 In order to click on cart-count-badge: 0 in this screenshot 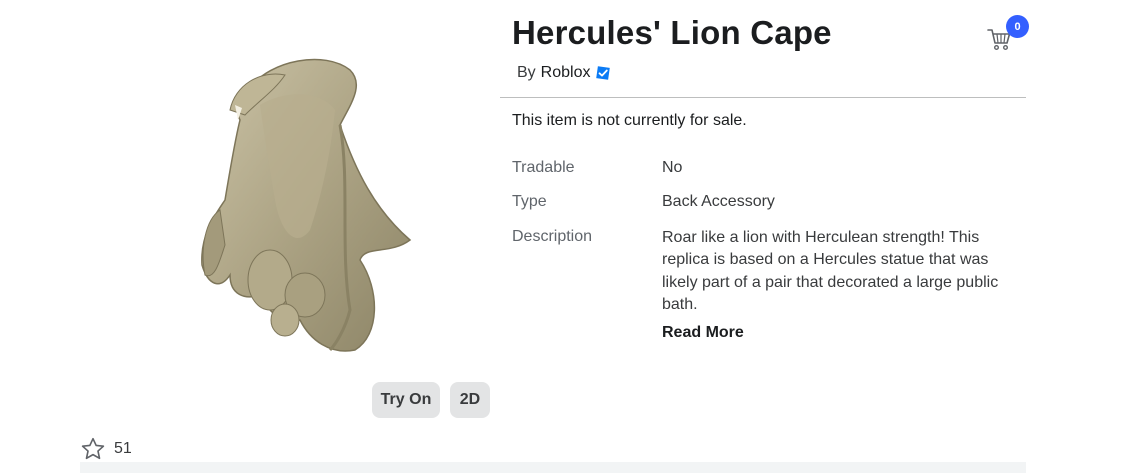, I will do `click(1017, 26)`.